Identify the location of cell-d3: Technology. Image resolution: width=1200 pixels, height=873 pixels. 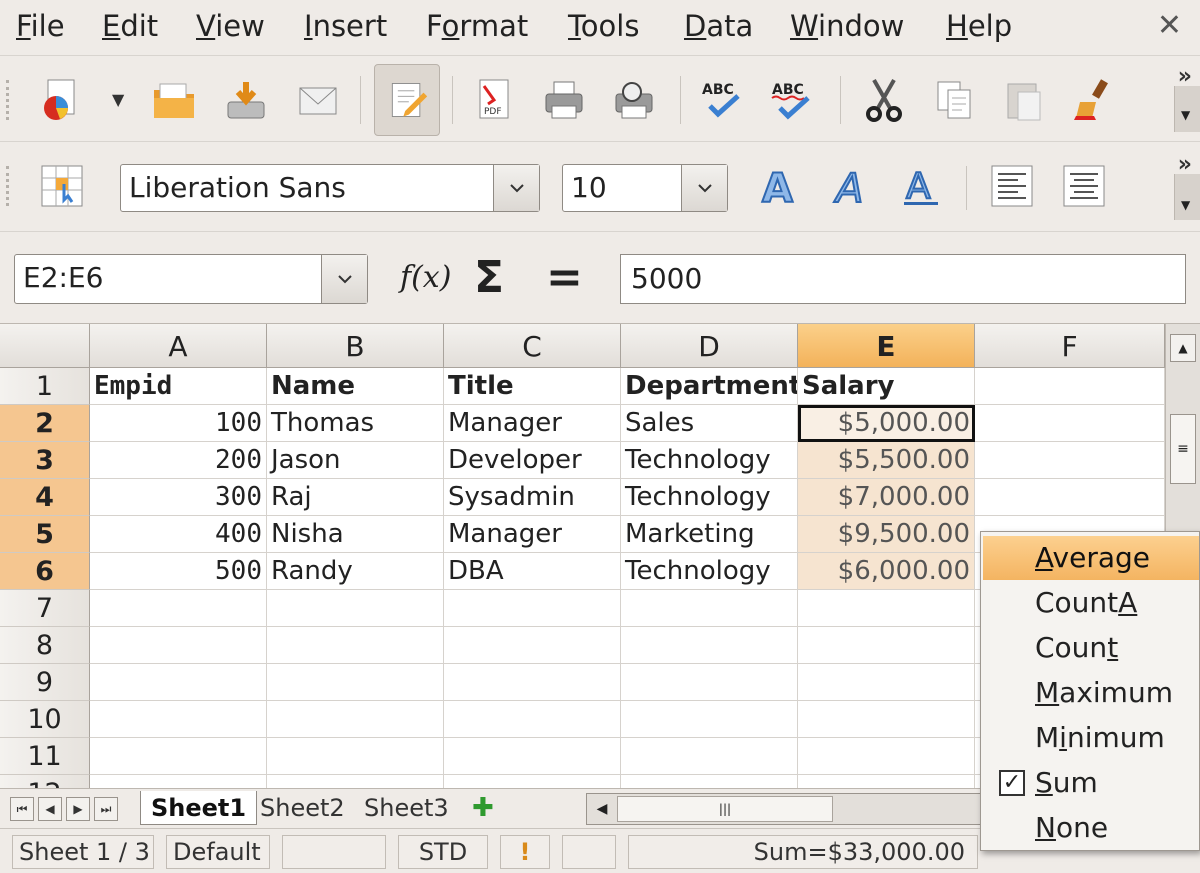
(709, 460).